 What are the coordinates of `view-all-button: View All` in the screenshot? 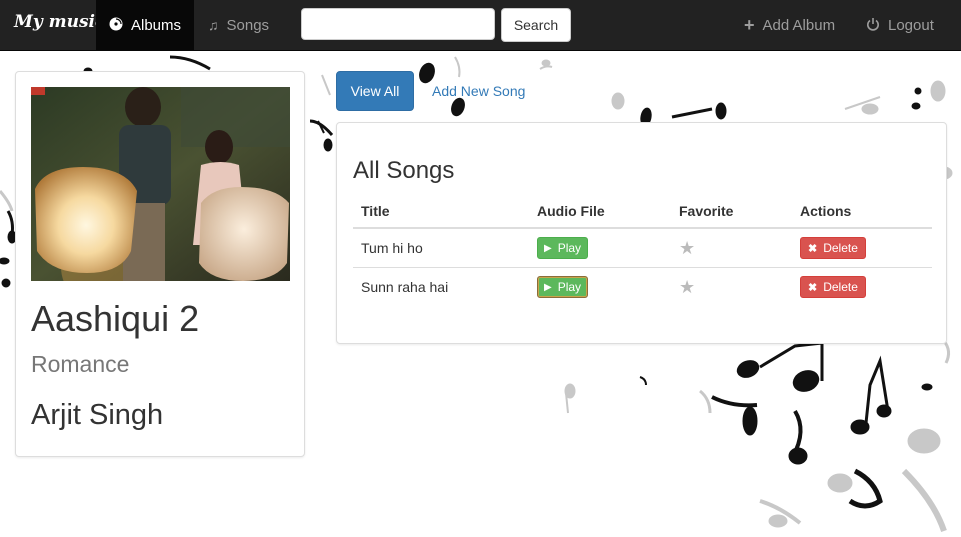 It's located at (375, 91).